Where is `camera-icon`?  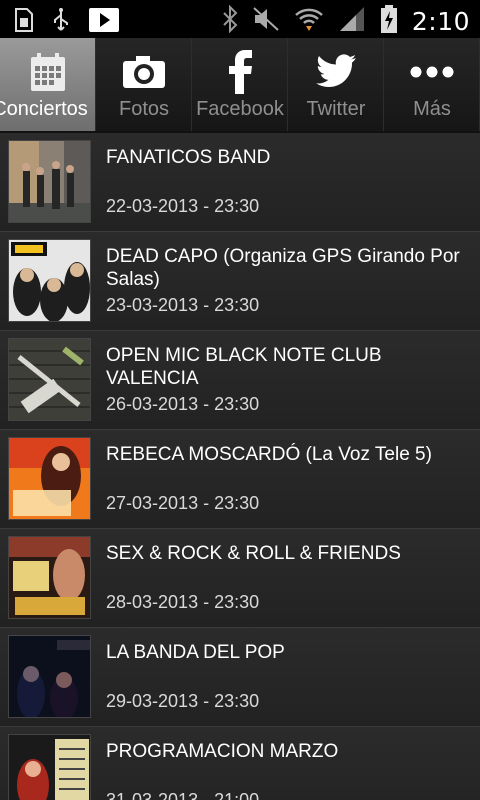 camera-icon is located at coordinates (143, 72).